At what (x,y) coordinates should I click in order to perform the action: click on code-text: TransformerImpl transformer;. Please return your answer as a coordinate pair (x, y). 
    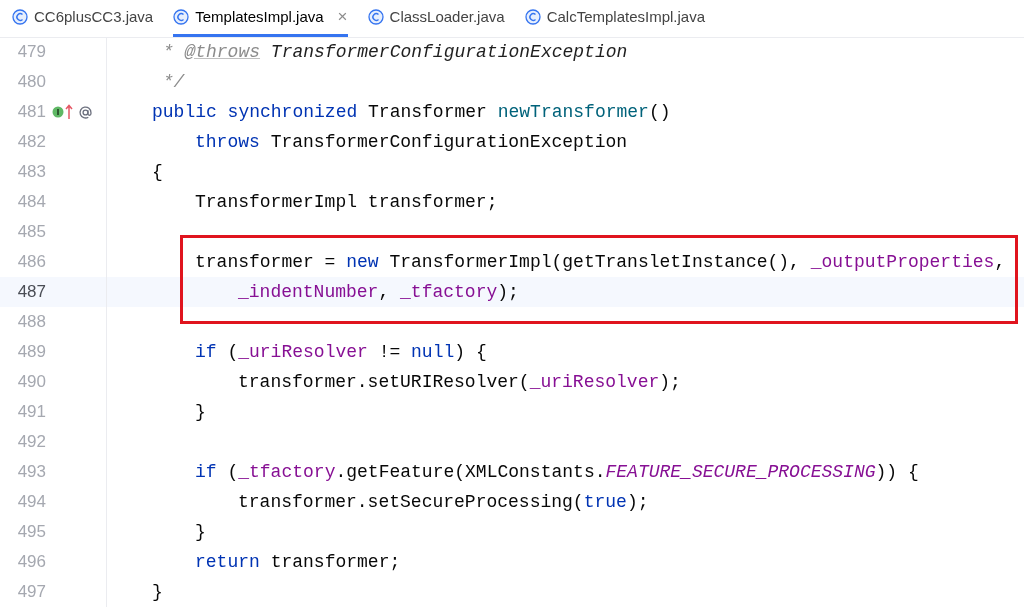
    Looking at the image, I should click on (346, 201).